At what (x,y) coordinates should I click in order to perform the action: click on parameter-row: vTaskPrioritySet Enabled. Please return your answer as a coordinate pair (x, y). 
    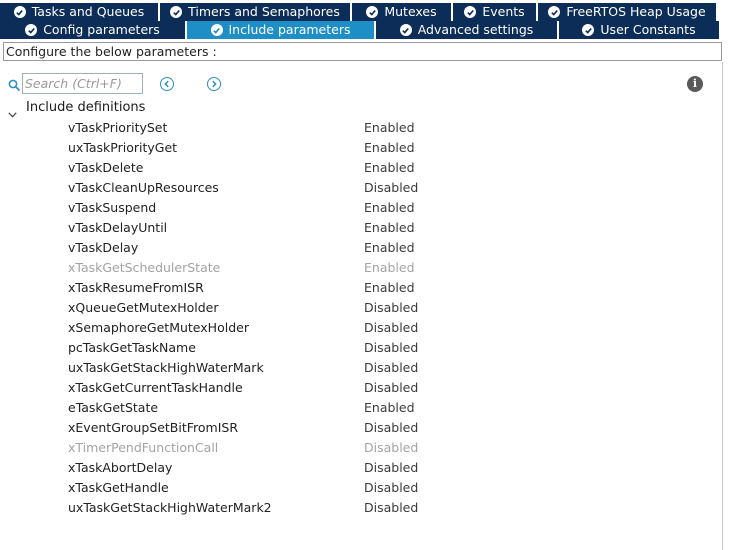
    Looking at the image, I should click on (360, 128).